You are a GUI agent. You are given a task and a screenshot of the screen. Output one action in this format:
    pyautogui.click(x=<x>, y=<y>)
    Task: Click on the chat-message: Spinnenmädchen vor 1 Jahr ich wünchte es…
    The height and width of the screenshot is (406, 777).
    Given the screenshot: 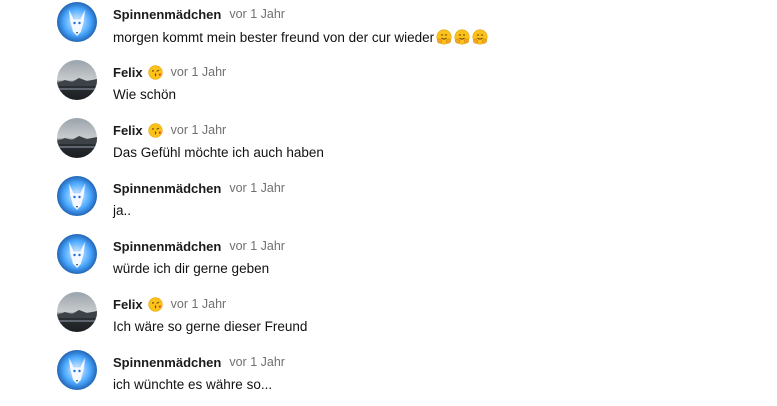 What is the action you would take?
    pyautogui.click(x=388, y=378)
    